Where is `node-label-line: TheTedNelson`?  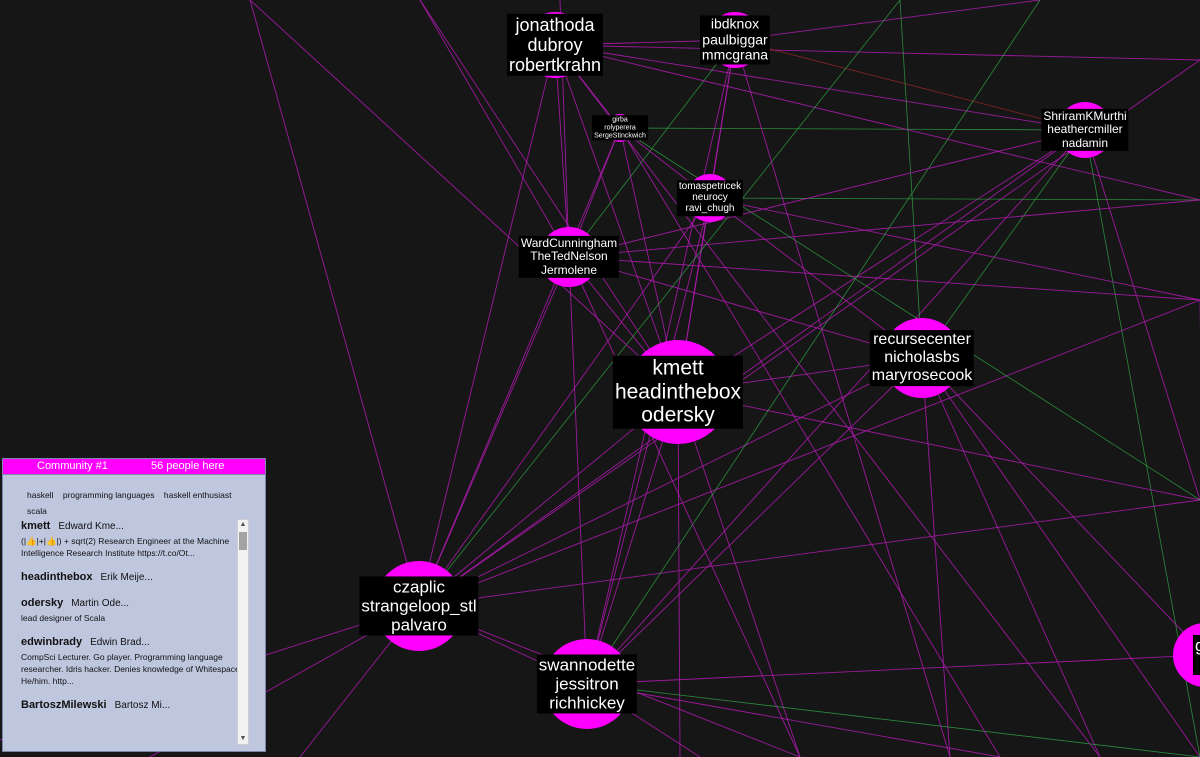
node-label-line: TheTedNelson is located at coordinates (569, 256).